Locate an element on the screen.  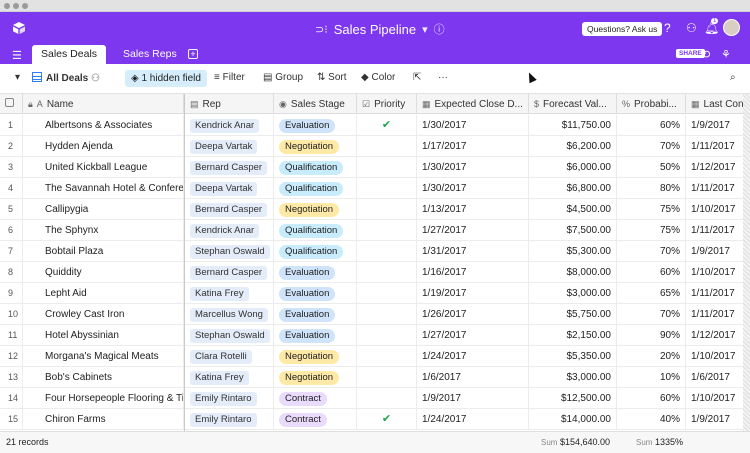
cell-expected-close: 1/30/2017 is located at coordinates (473, 167).